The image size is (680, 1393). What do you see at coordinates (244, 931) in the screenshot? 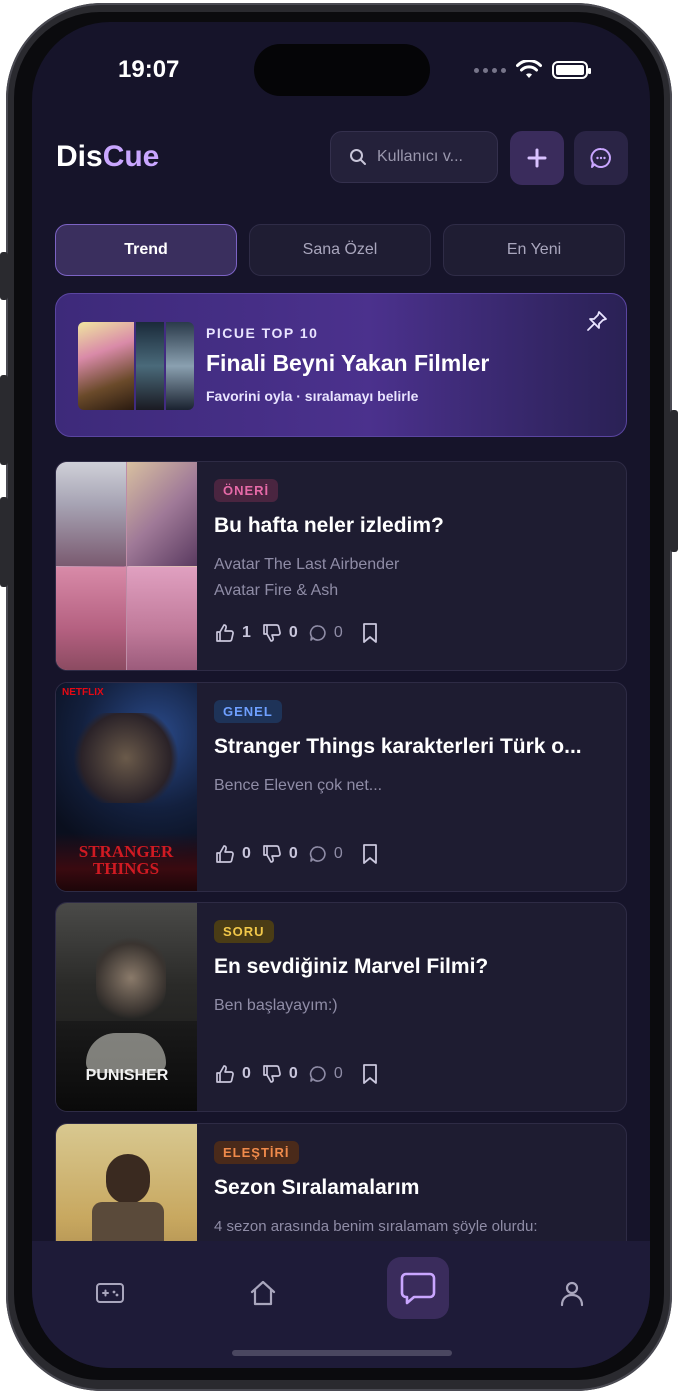
I see `post-badge: SORU` at bounding box center [244, 931].